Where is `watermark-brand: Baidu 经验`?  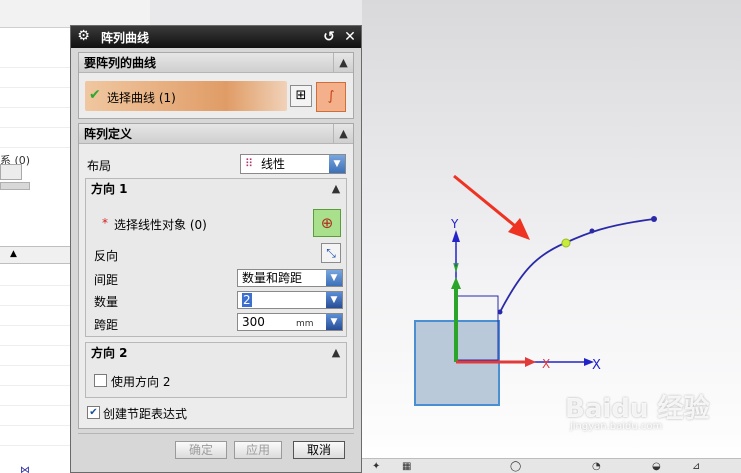 watermark-brand: Baidu 经验 is located at coordinates (637, 409).